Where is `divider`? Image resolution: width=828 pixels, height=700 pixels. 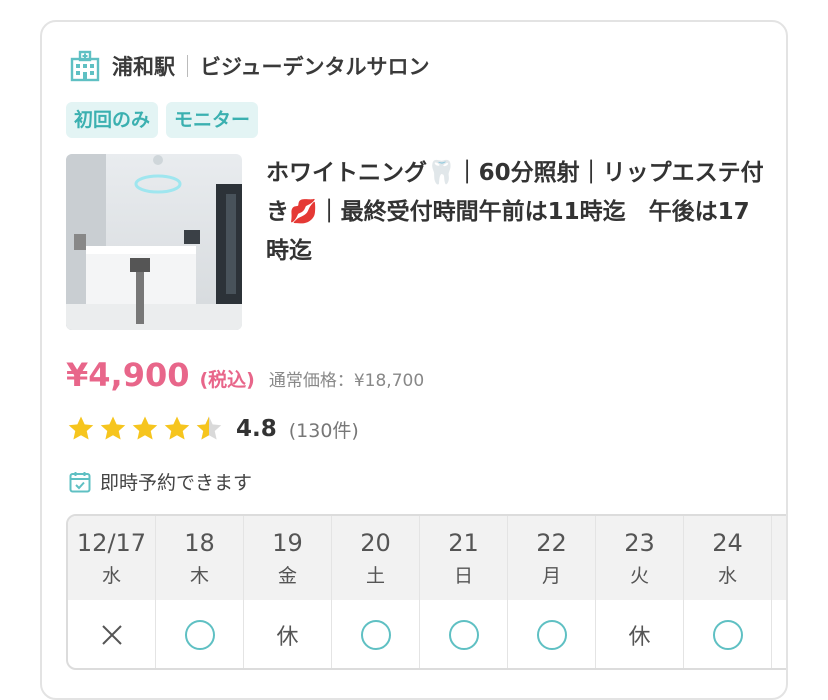 divider is located at coordinates (187, 66).